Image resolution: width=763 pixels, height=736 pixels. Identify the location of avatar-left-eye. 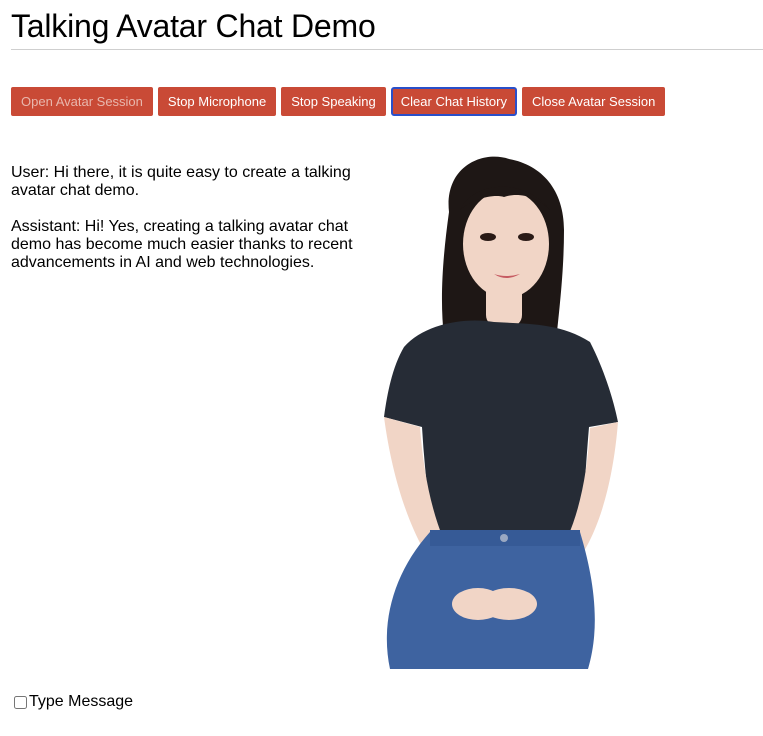
(488, 237).